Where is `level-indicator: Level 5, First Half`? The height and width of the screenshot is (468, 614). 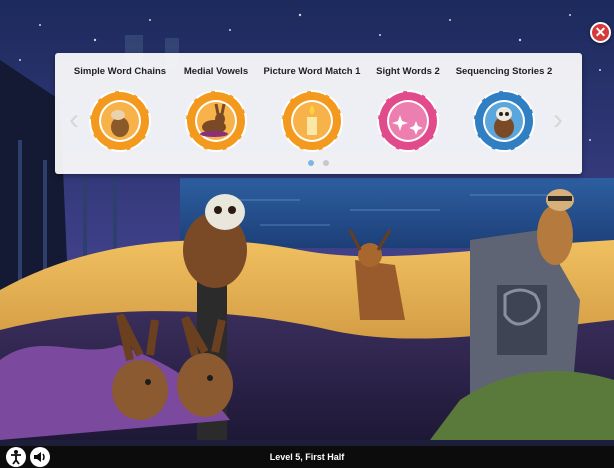 level-indicator: Level 5, First Half is located at coordinates (307, 457).